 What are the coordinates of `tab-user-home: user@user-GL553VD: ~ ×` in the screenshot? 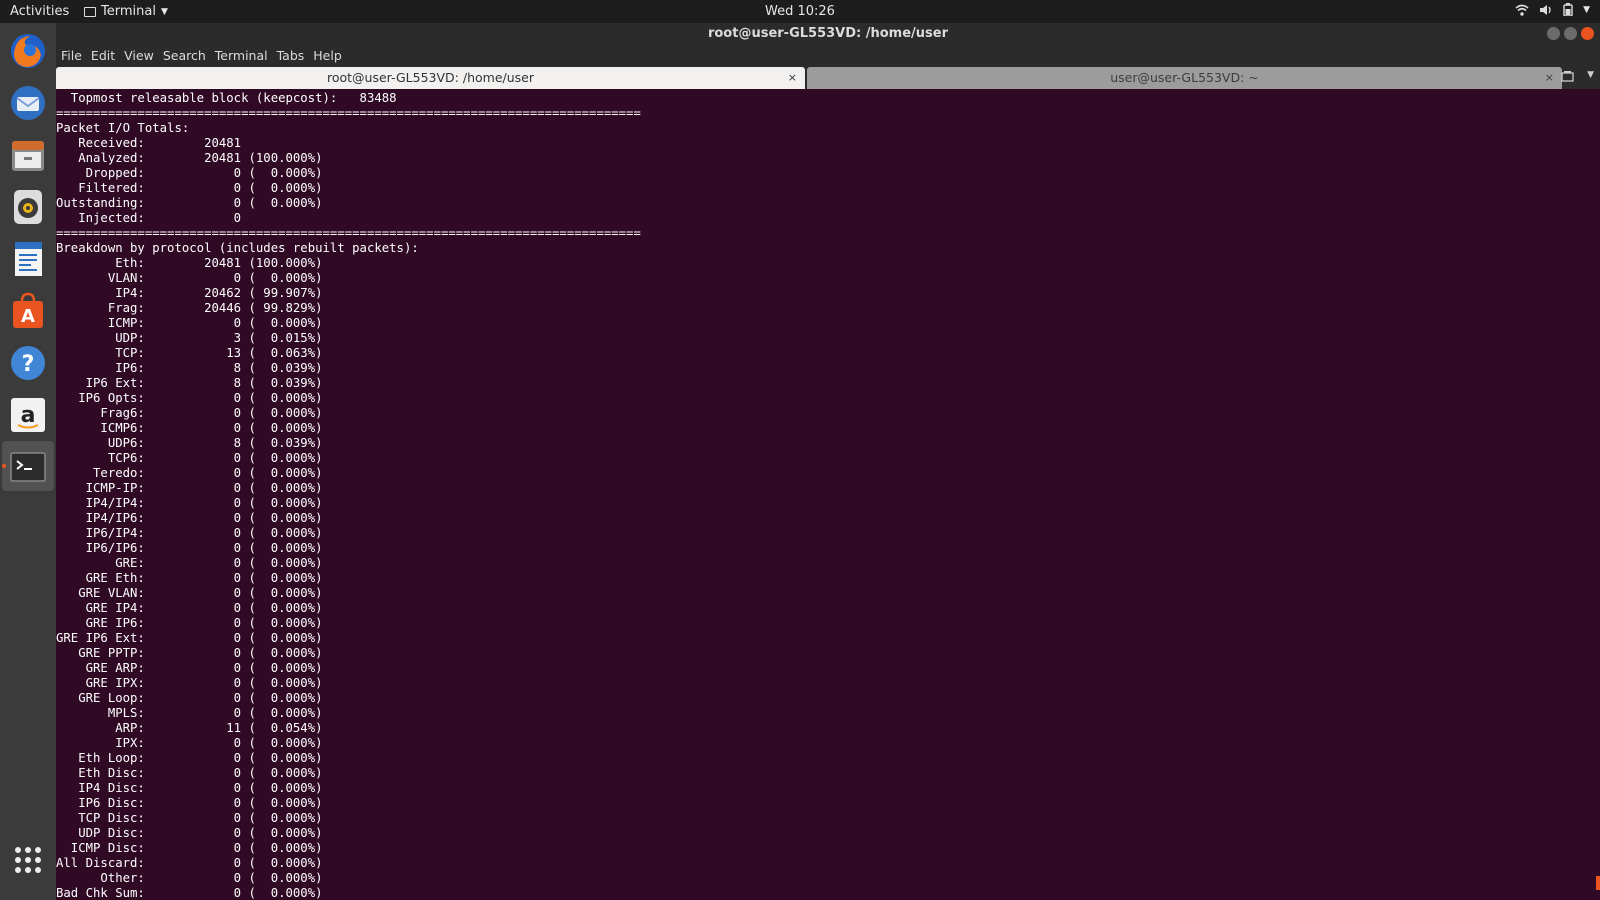 It's located at (1184, 78).